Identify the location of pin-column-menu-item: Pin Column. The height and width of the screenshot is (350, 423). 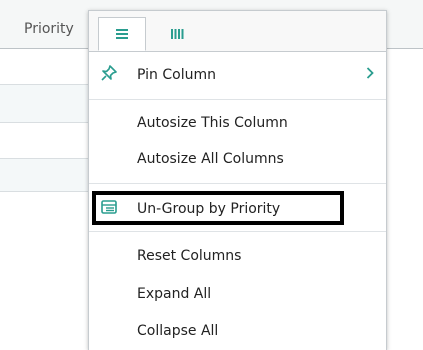
(237, 75).